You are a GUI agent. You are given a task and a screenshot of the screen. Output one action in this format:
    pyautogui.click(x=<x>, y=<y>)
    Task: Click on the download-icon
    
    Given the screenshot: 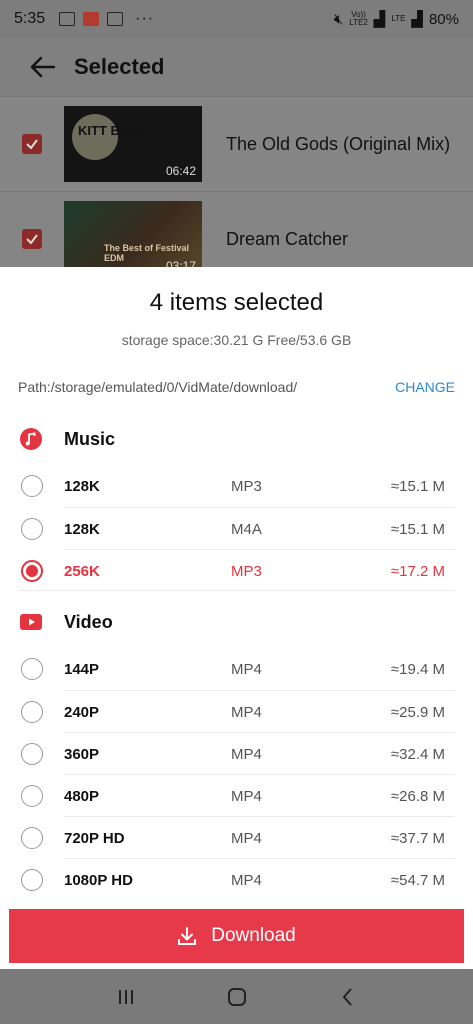 What is the action you would take?
    pyautogui.click(x=187, y=936)
    